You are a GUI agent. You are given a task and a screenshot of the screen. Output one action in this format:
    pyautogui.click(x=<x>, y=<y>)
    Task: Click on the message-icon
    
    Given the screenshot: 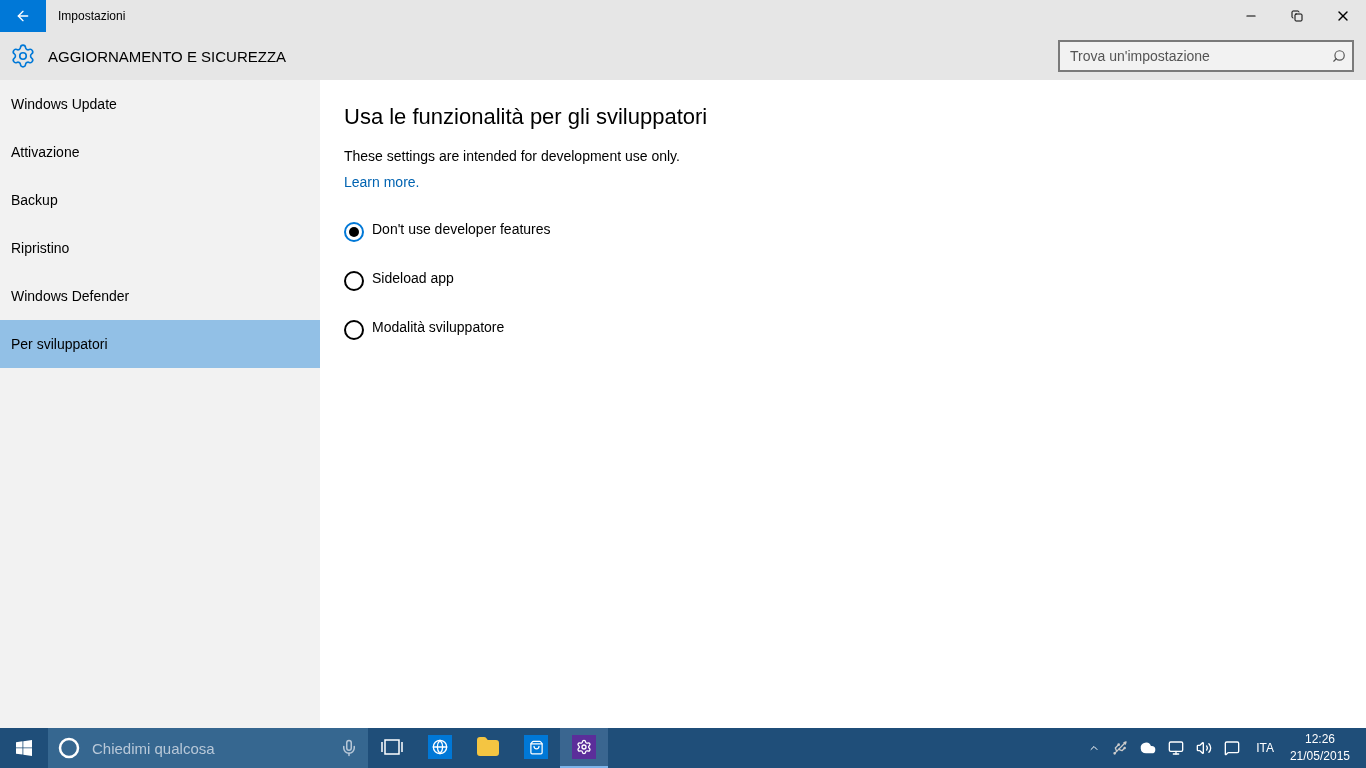 What is the action you would take?
    pyautogui.click(x=1232, y=748)
    